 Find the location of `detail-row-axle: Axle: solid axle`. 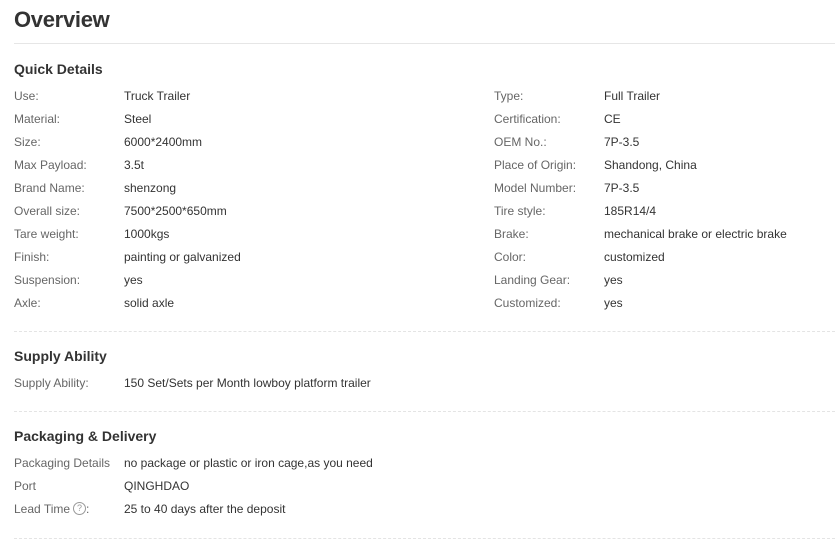

detail-row-axle: Axle: solid axle is located at coordinates (249, 303).